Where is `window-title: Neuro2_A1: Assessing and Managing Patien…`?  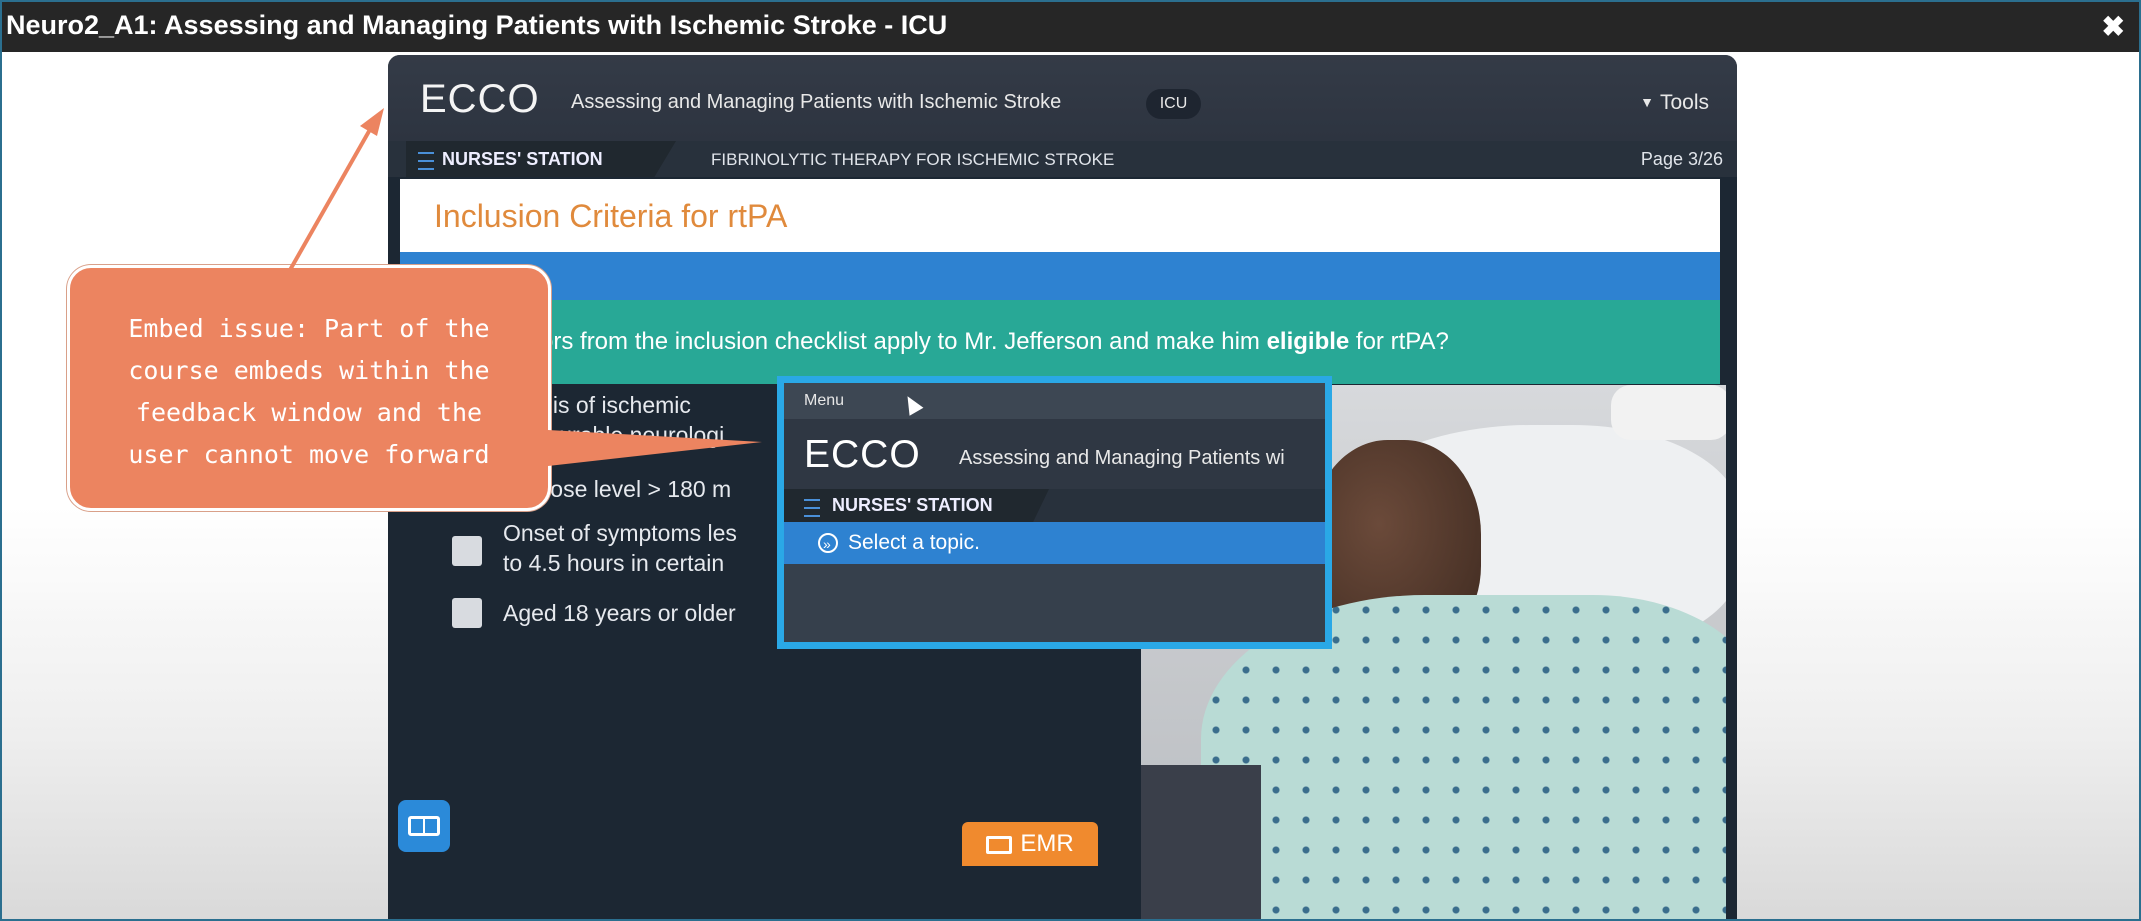 window-title: Neuro2_A1: Assessing and Managing Patien… is located at coordinates (477, 25).